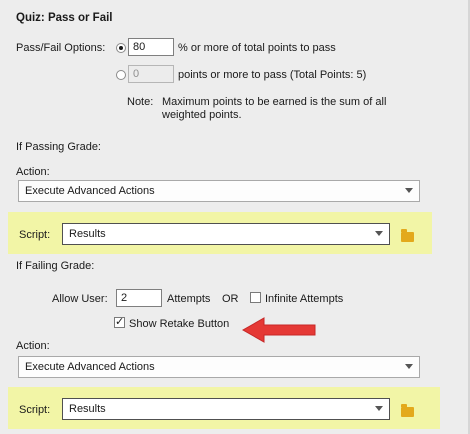  What do you see at coordinates (33, 172) in the screenshot?
I see `passing-action-label: Action:` at bounding box center [33, 172].